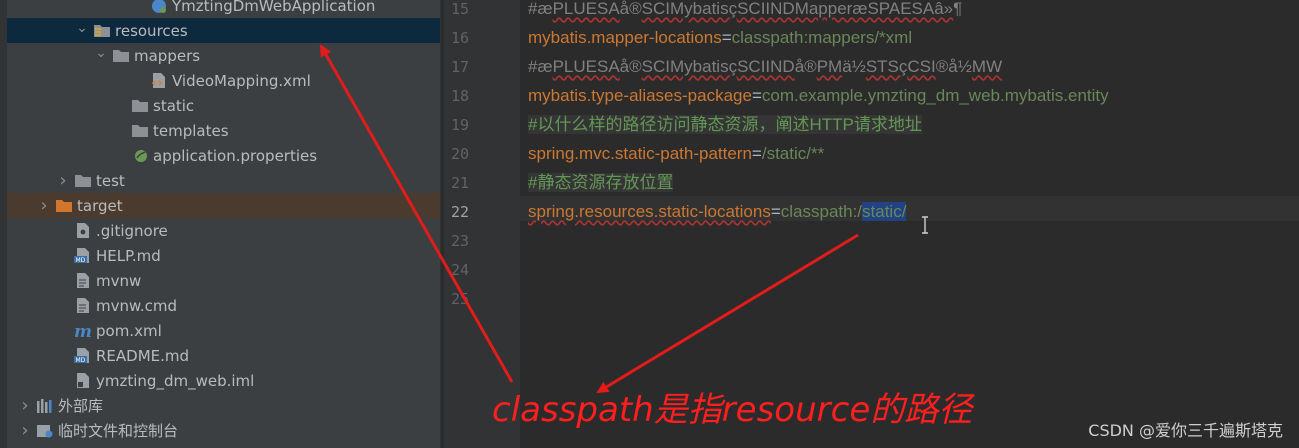 The image size is (1299, 448). What do you see at coordinates (884, 211) in the screenshot?
I see `code-token: static/` at bounding box center [884, 211].